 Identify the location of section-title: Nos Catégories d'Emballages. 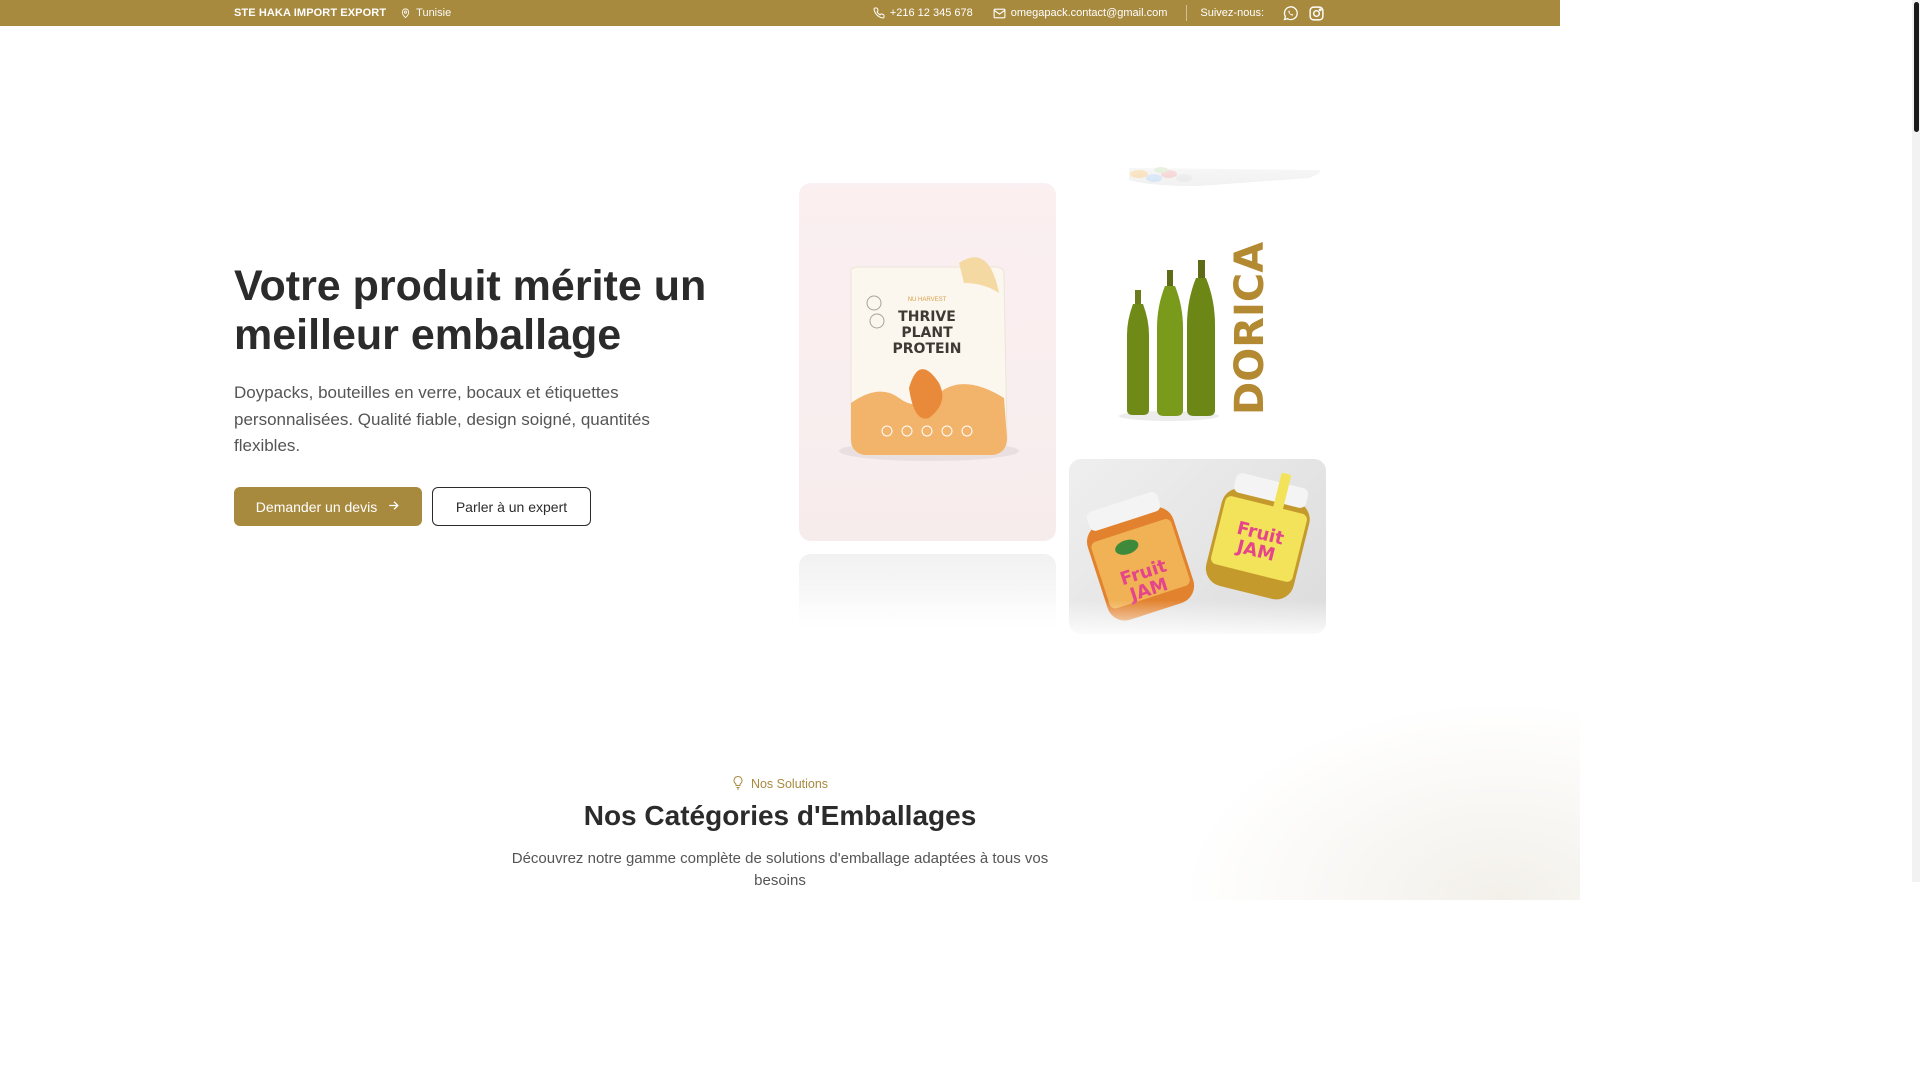
(780, 815).